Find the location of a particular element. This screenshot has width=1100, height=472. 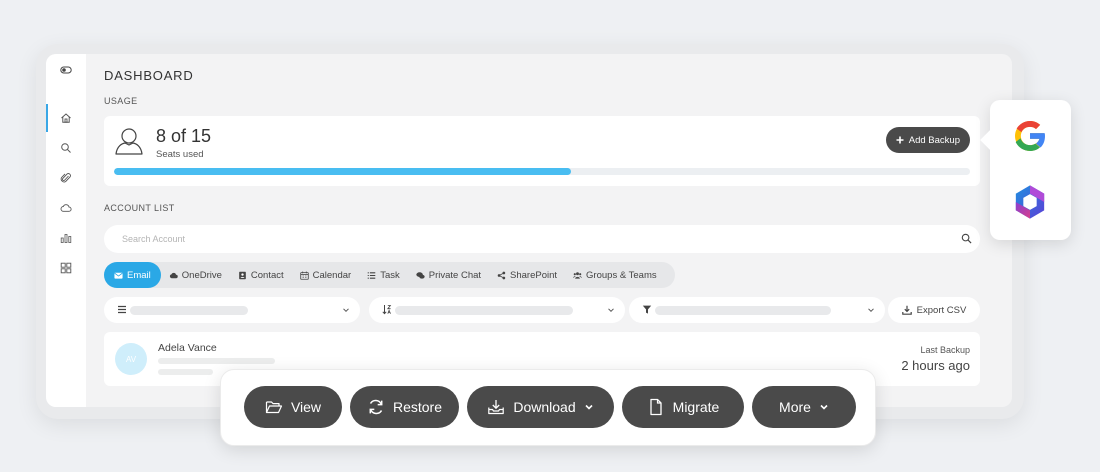

tab-label: Calendar is located at coordinates (332, 275).